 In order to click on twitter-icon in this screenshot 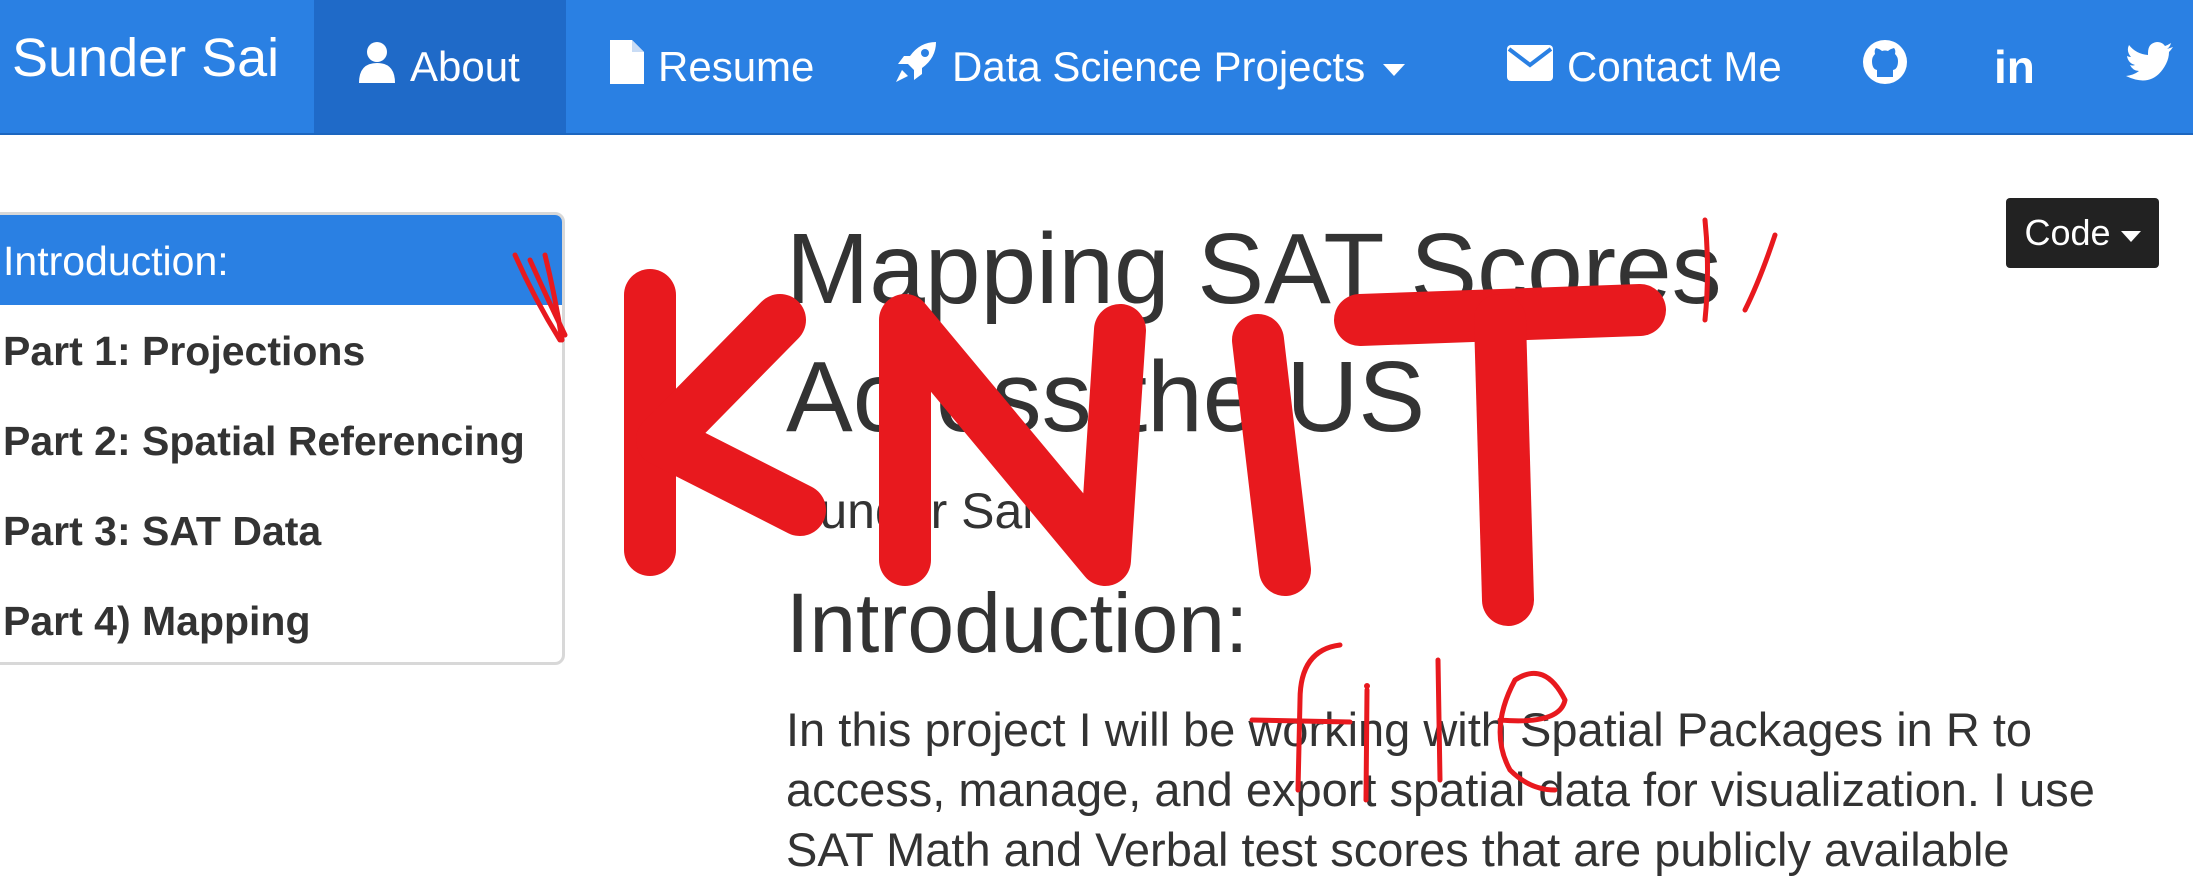, I will do `click(2150, 66)`.